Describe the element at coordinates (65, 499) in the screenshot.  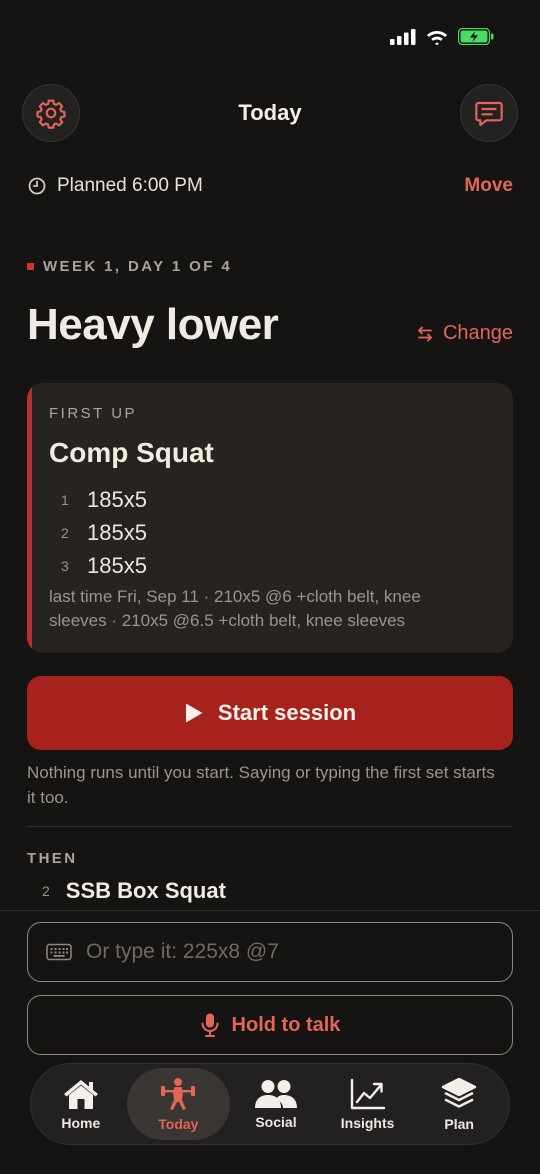
I see `set-number: 1` at that location.